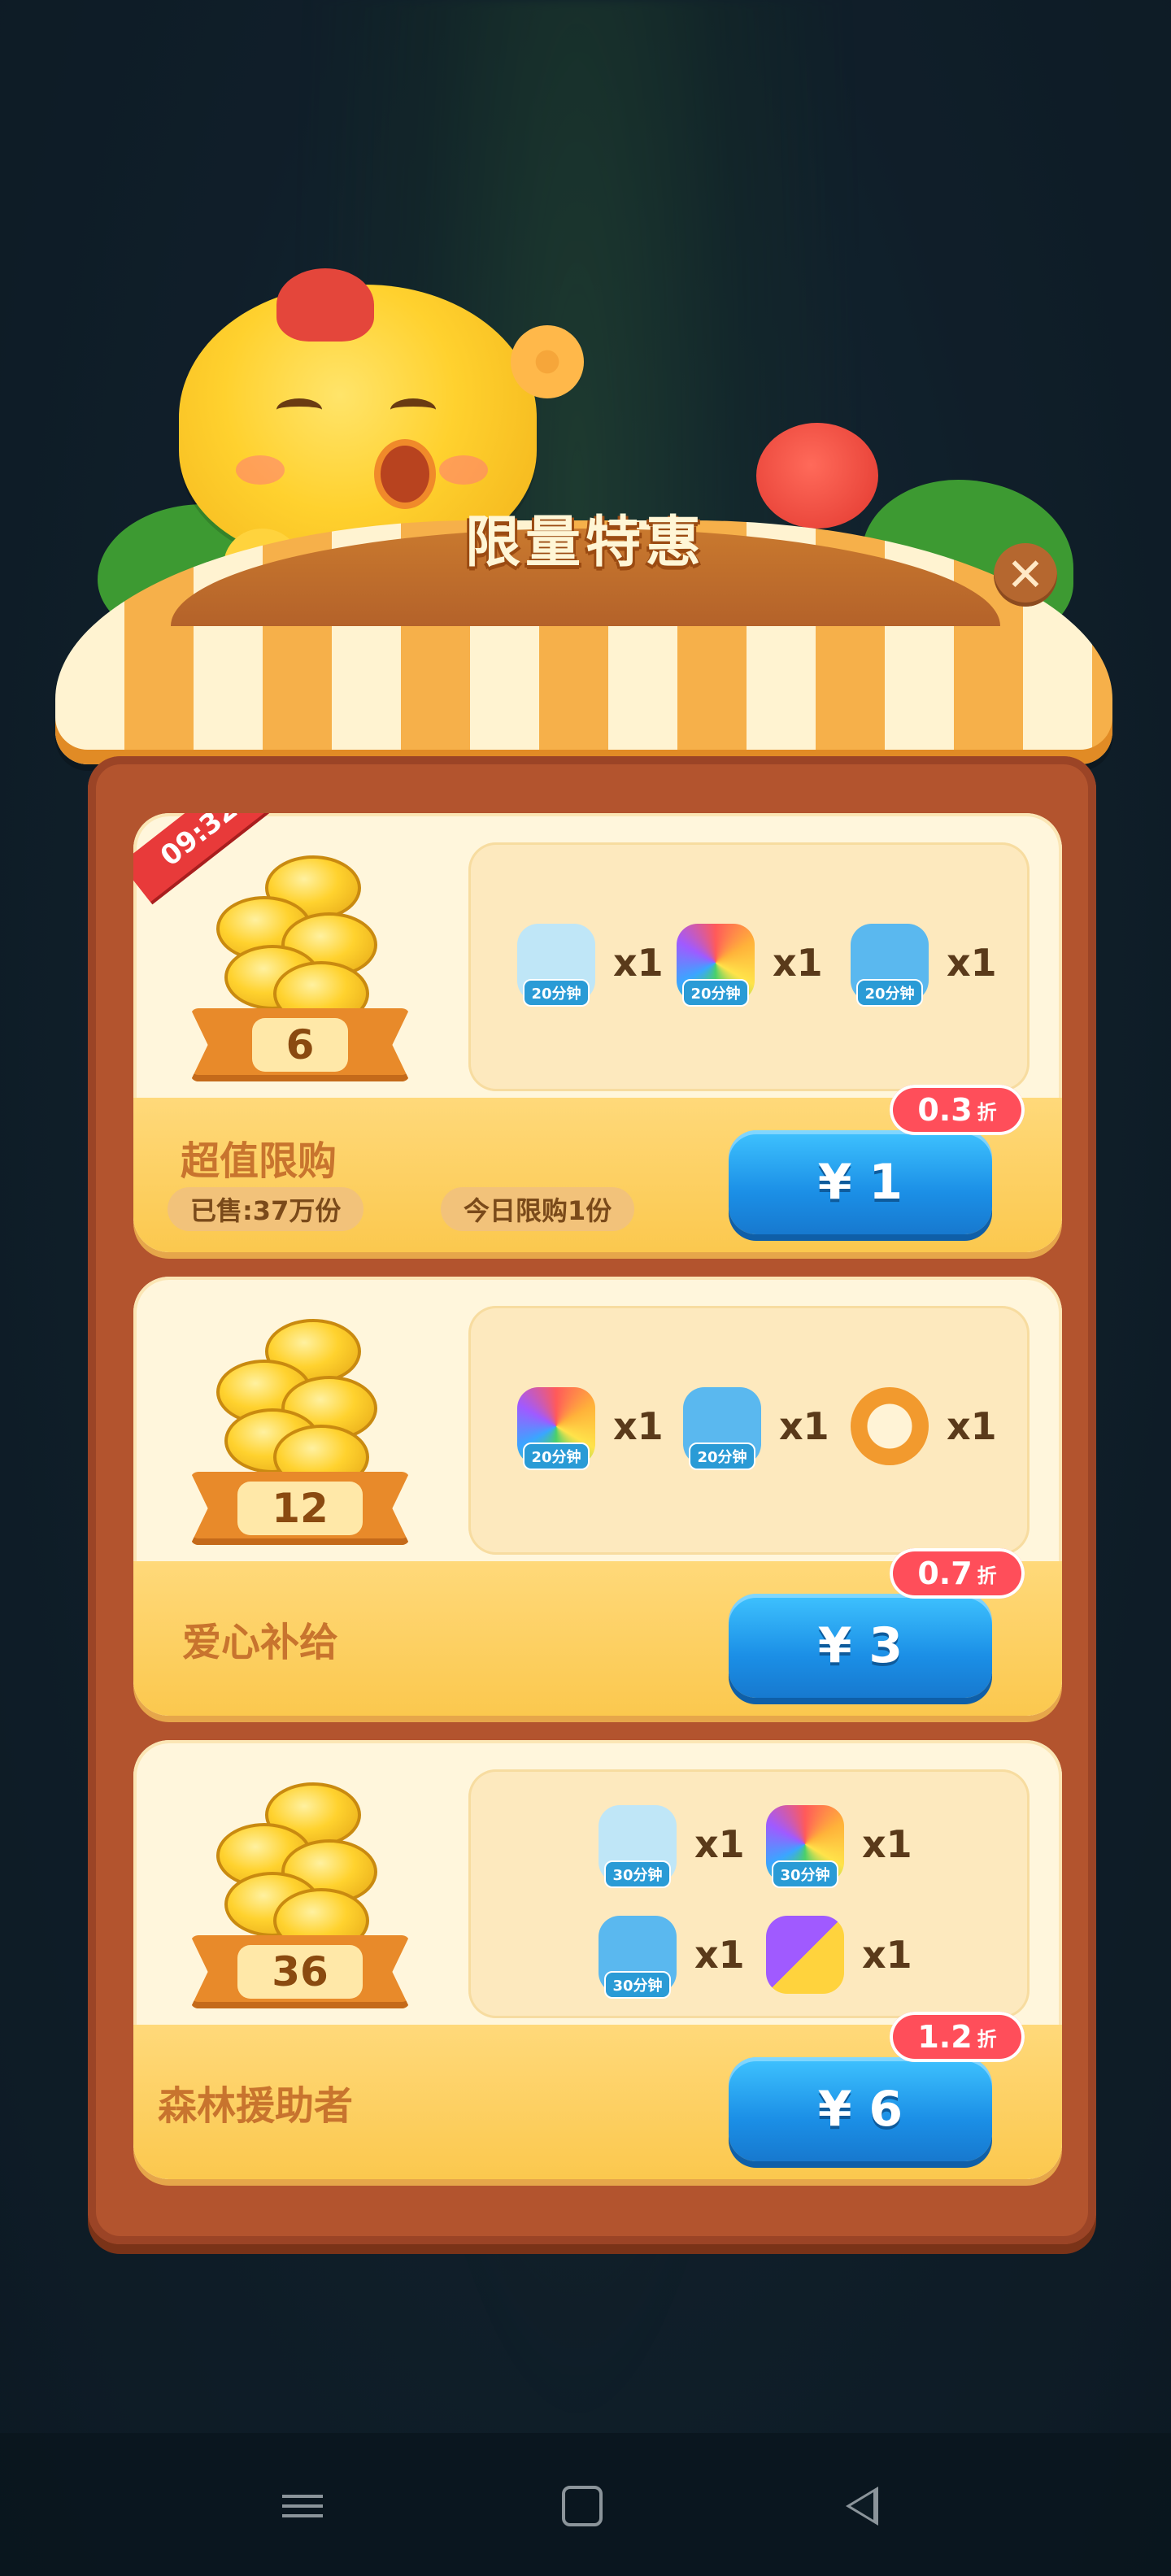 The width and height of the screenshot is (1171, 2576). I want to click on coin-amount-ribbon: 6, so click(300, 1044).